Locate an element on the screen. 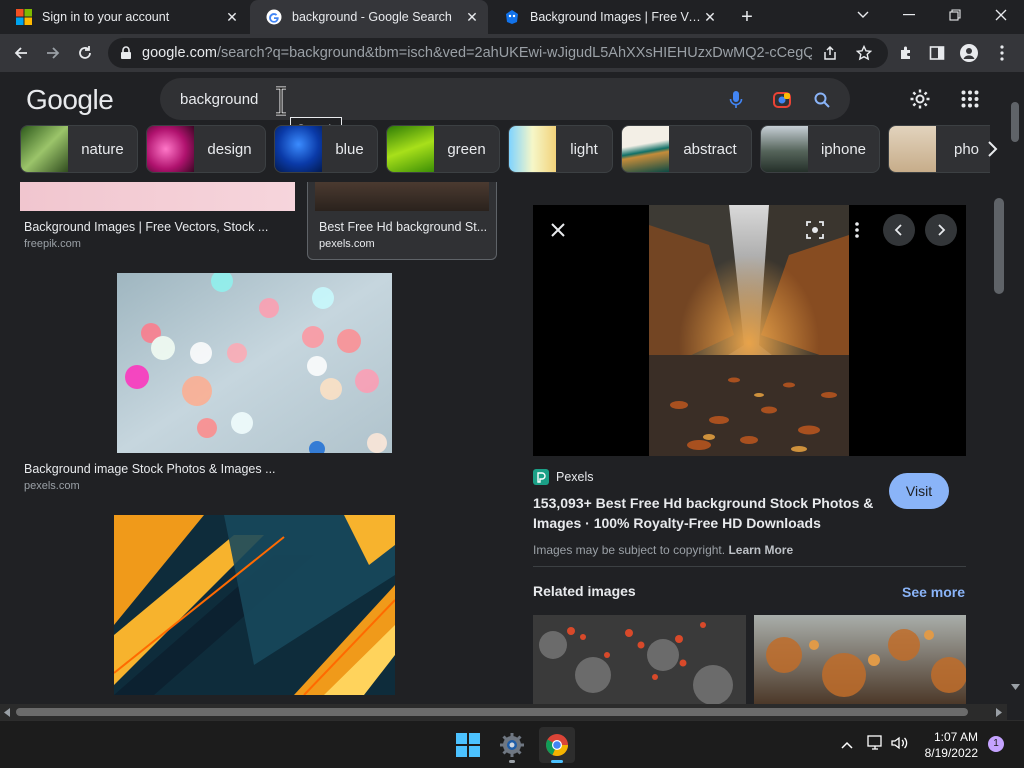 The width and height of the screenshot is (1024, 768). back-icon is located at coordinates (21, 53).